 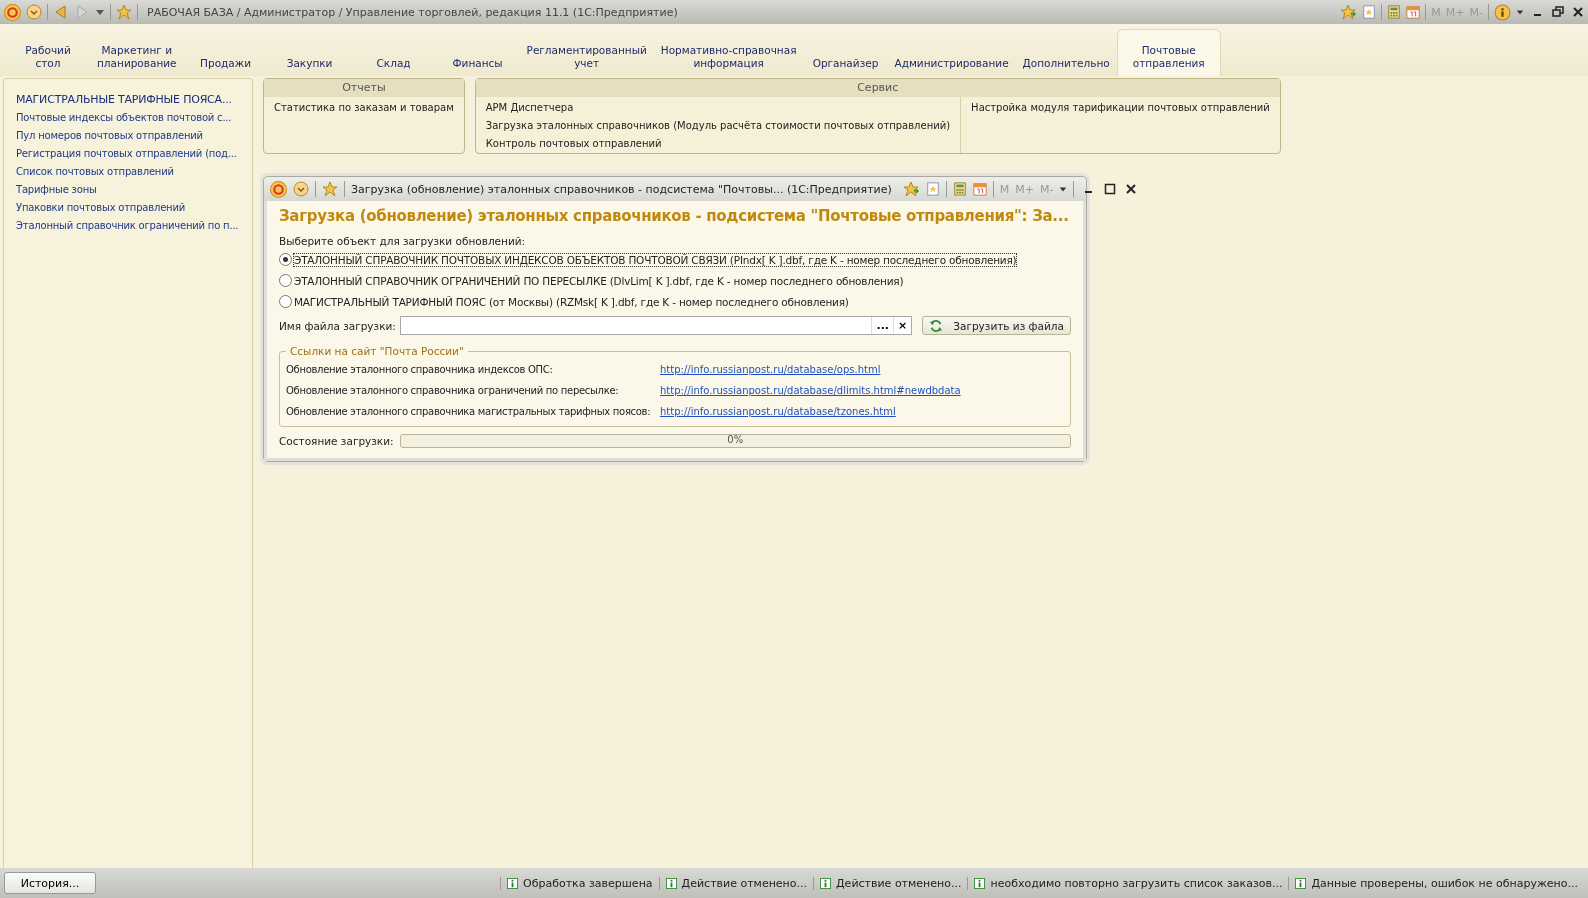 What do you see at coordinates (810, 390) in the screenshot?
I see `url-link: http://info.russianpost.ru/database/dlimits.html#newdbdata` at bounding box center [810, 390].